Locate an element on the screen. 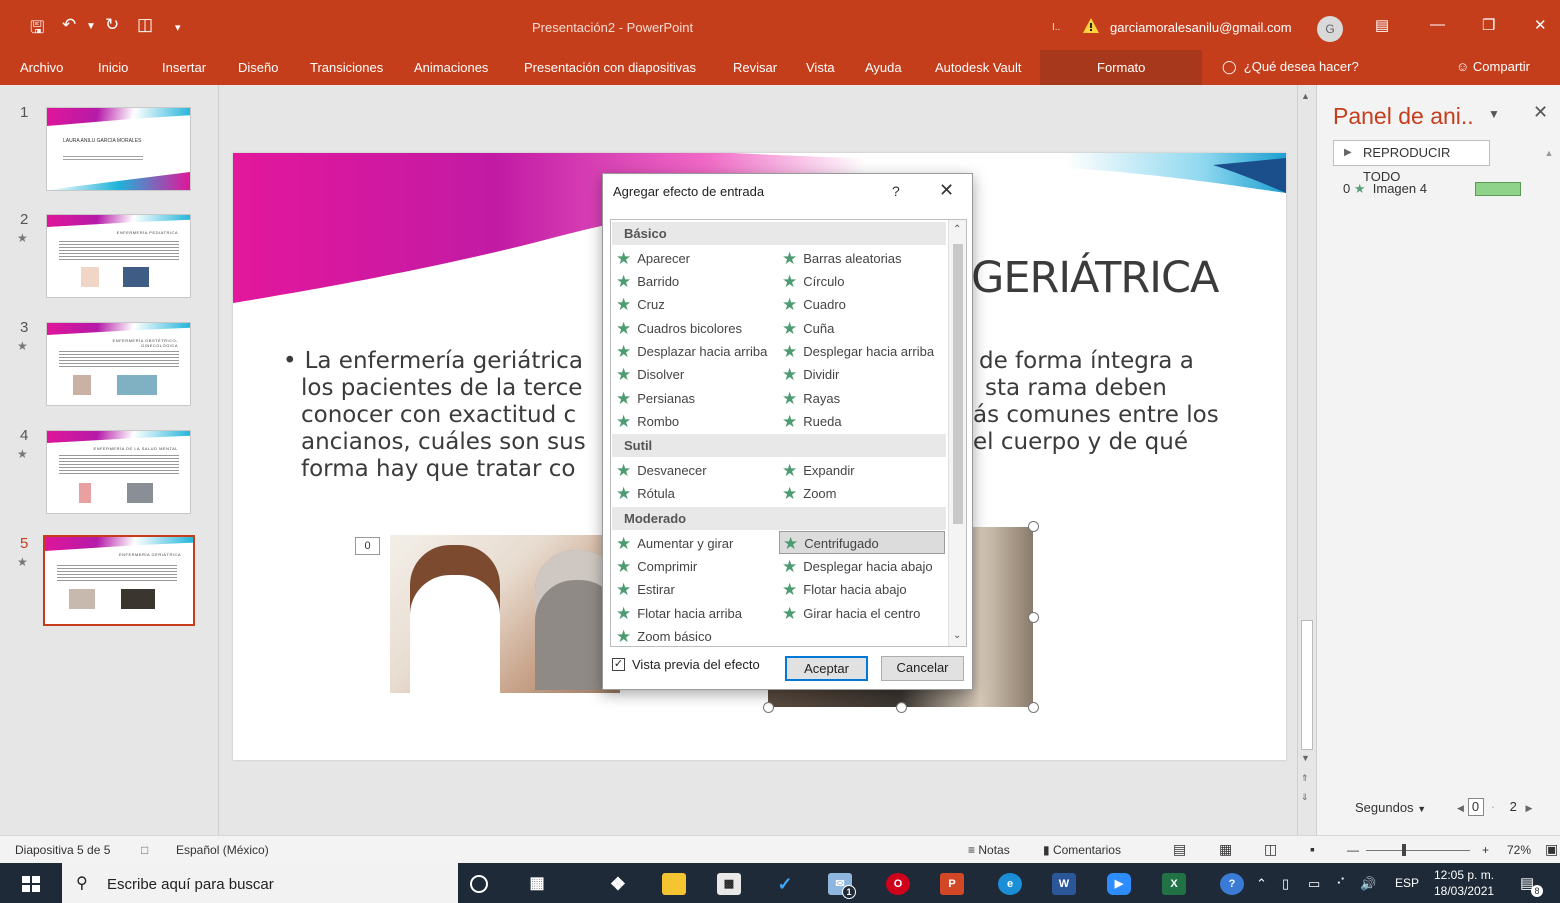 Image resolution: width=1560 pixels, height=903 pixels. normal-view-icon: ▤ is located at coordinates (1179, 849).